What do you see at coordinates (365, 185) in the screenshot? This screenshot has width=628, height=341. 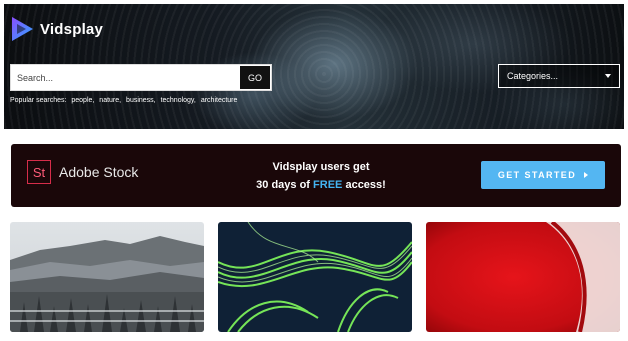 I see `promo-line-2-after: access!` at bounding box center [365, 185].